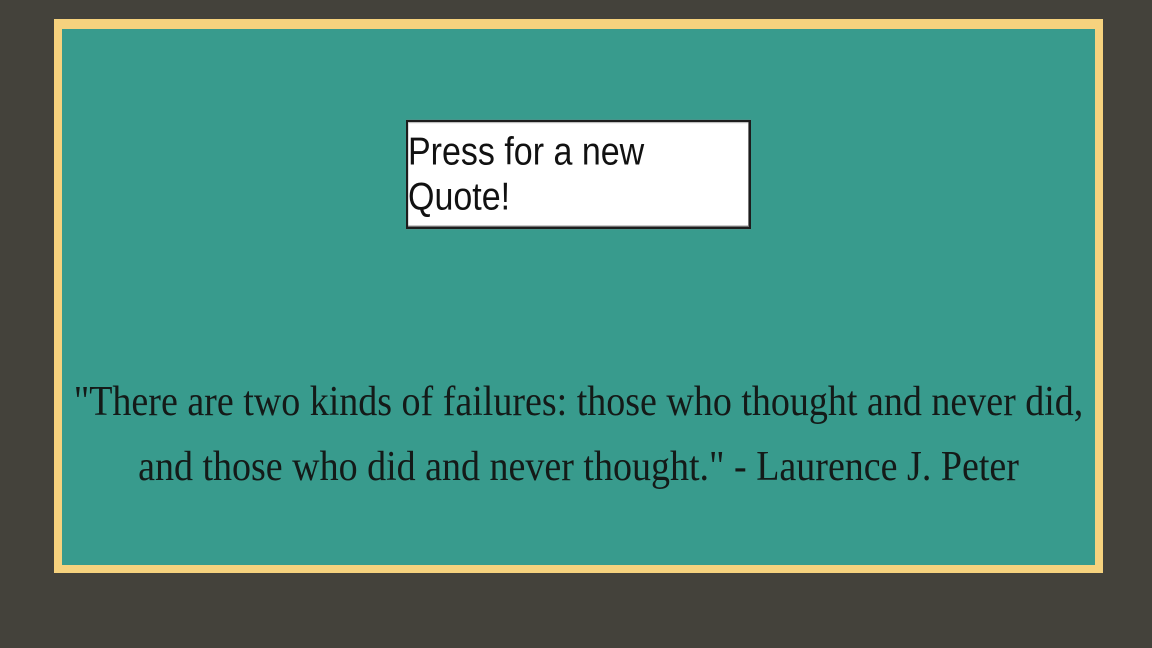 The height and width of the screenshot is (648, 1152). Describe the element at coordinates (578, 174) in the screenshot. I see `new-quote-button: Press for a new Quote!` at that location.